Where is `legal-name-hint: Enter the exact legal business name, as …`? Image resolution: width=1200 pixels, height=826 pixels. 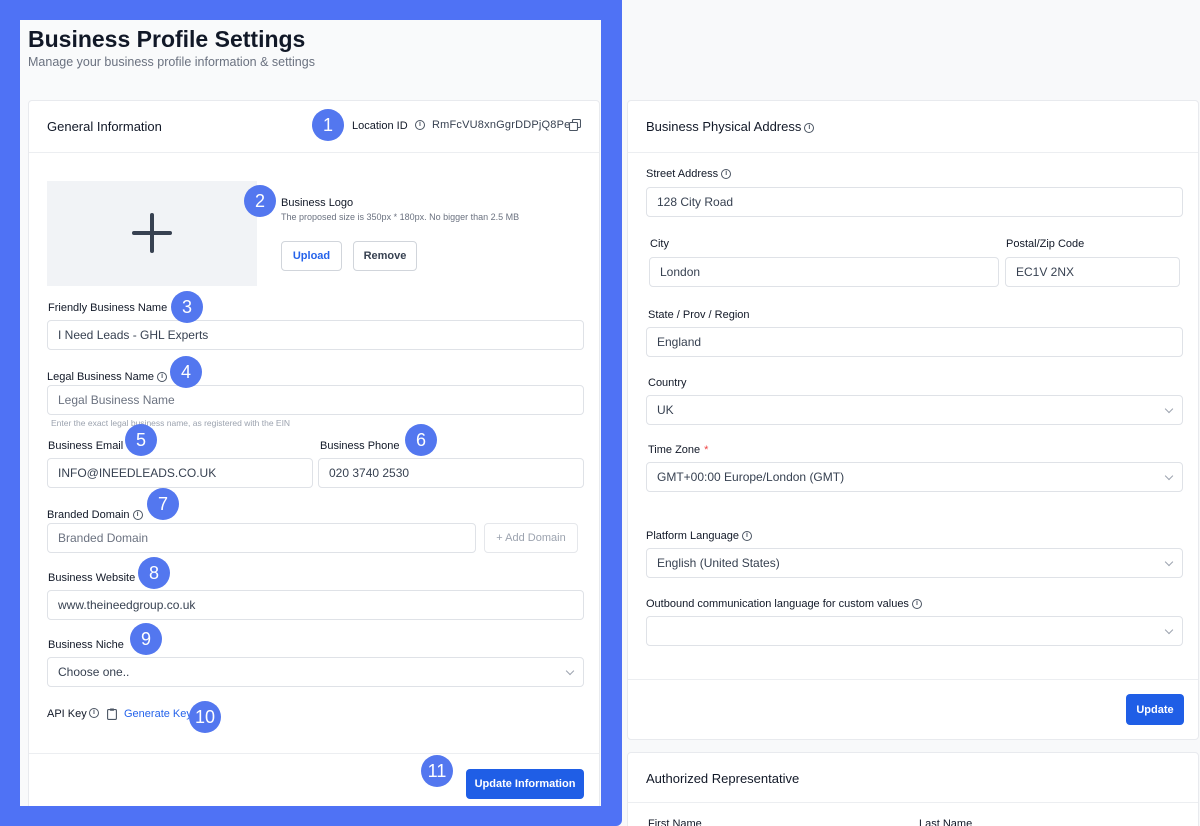
legal-name-hint: Enter the exact legal business name, as … is located at coordinates (171, 423).